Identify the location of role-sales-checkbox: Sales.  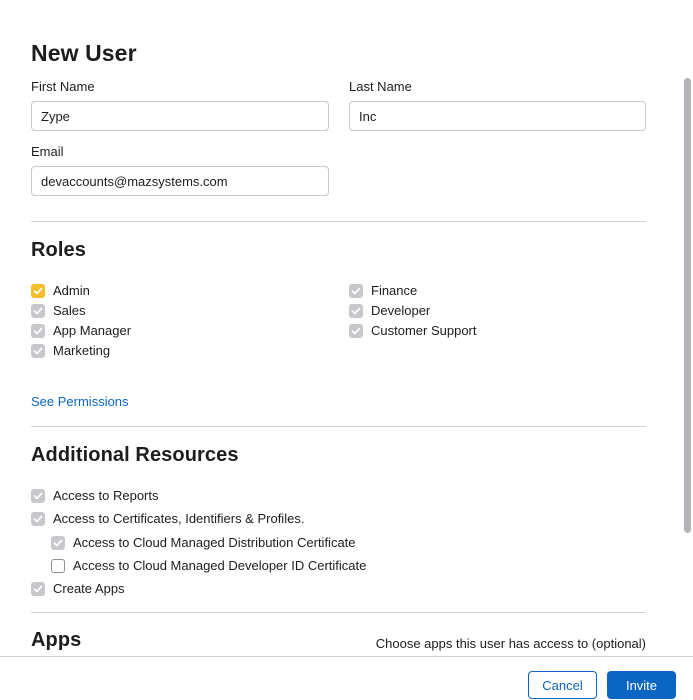
(58, 310).